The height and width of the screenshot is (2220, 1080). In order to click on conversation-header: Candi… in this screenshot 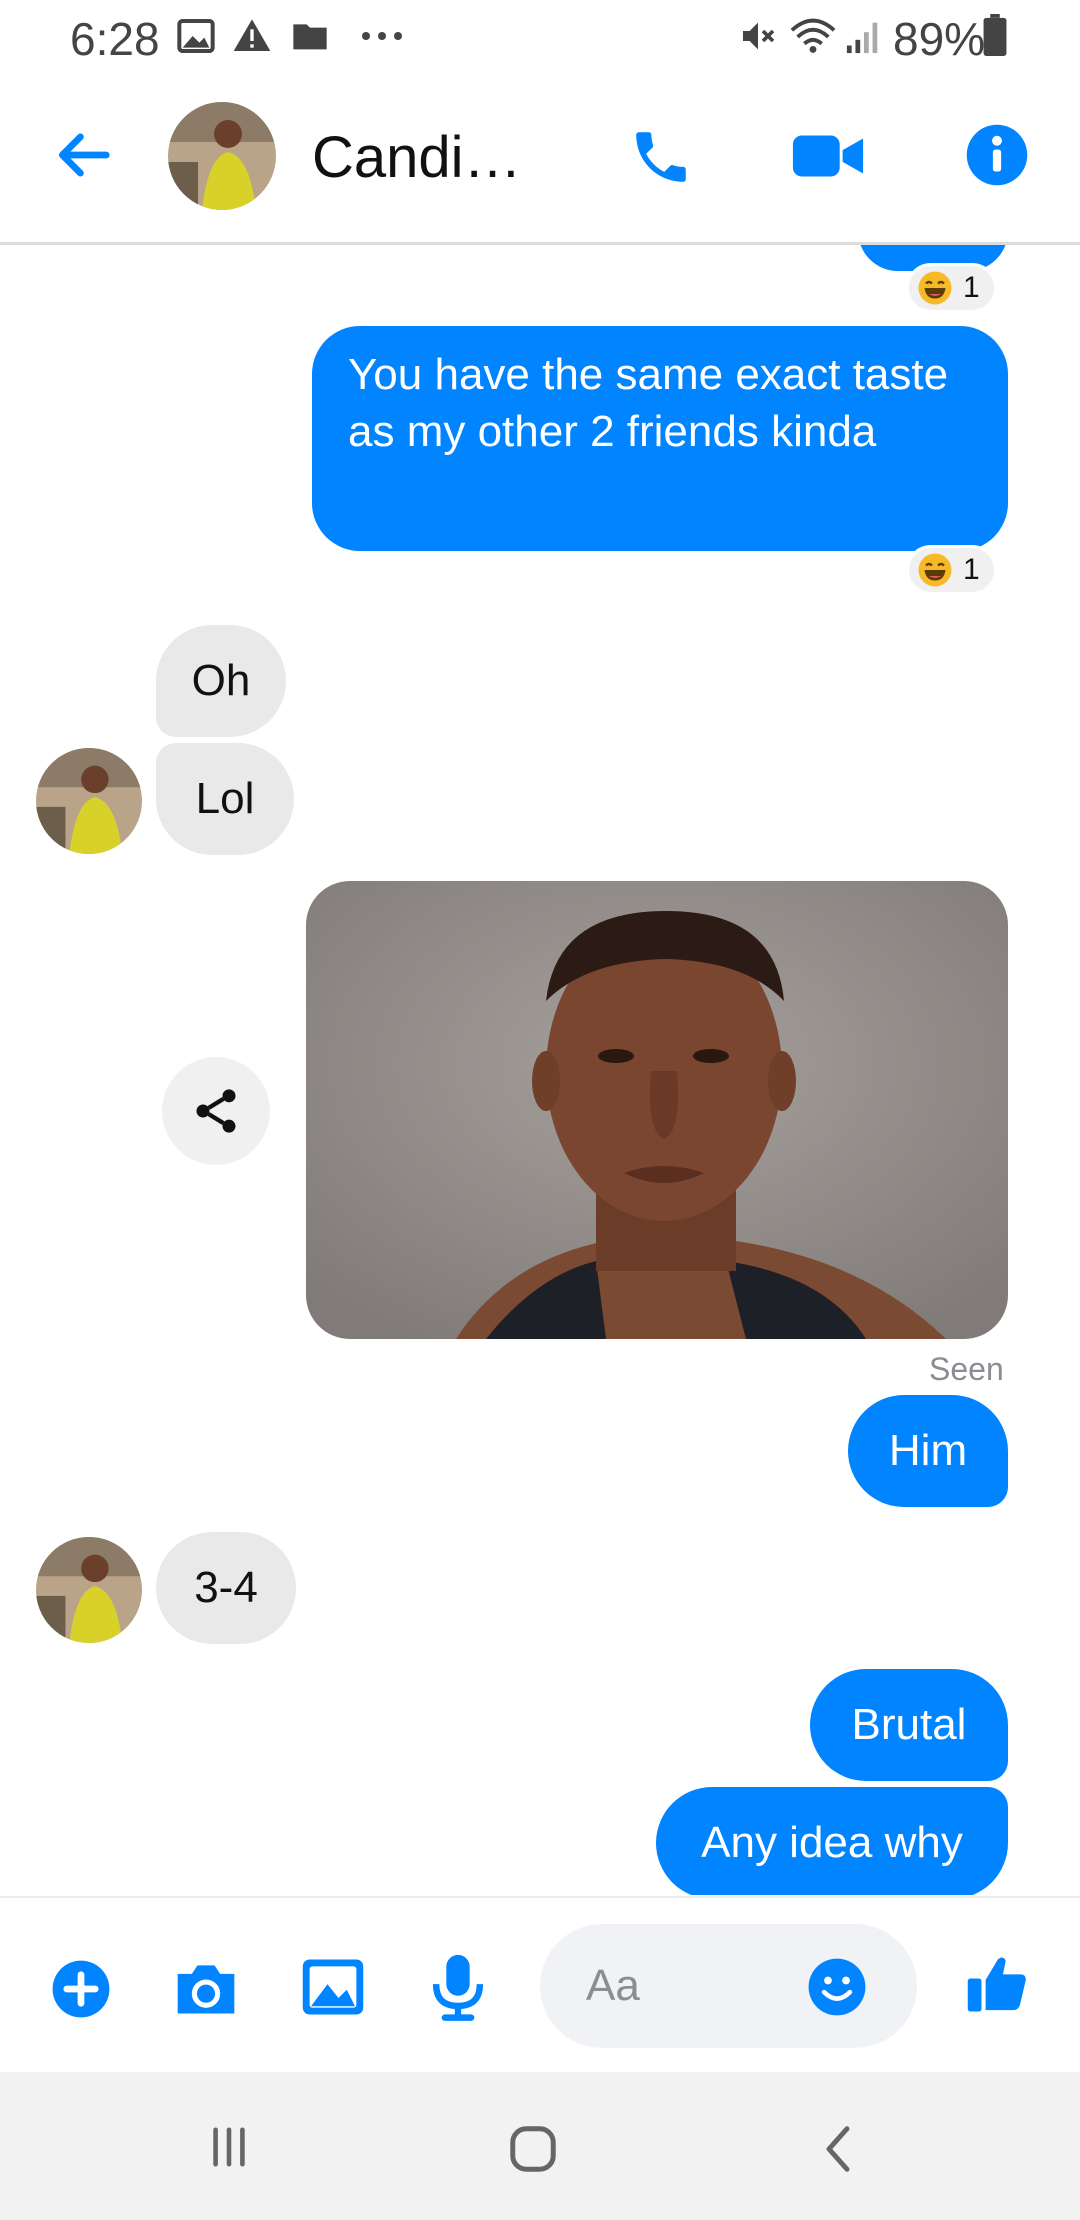, I will do `click(540, 158)`.